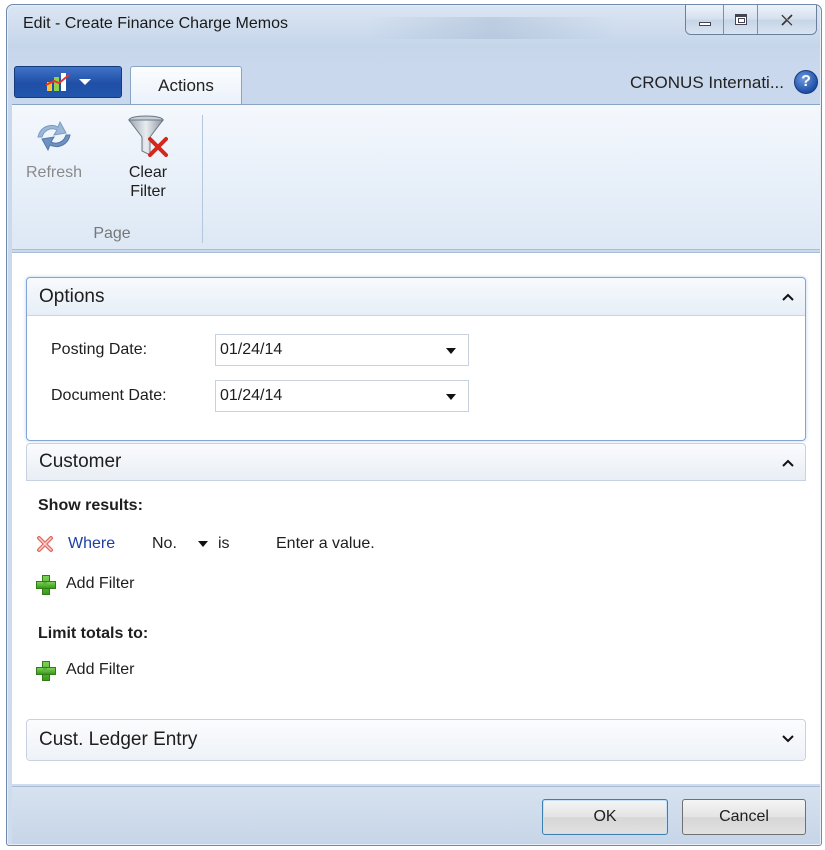 The width and height of the screenshot is (825, 850). What do you see at coordinates (806, 82) in the screenshot?
I see `help-icon: ?` at bounding box center [806, 82].